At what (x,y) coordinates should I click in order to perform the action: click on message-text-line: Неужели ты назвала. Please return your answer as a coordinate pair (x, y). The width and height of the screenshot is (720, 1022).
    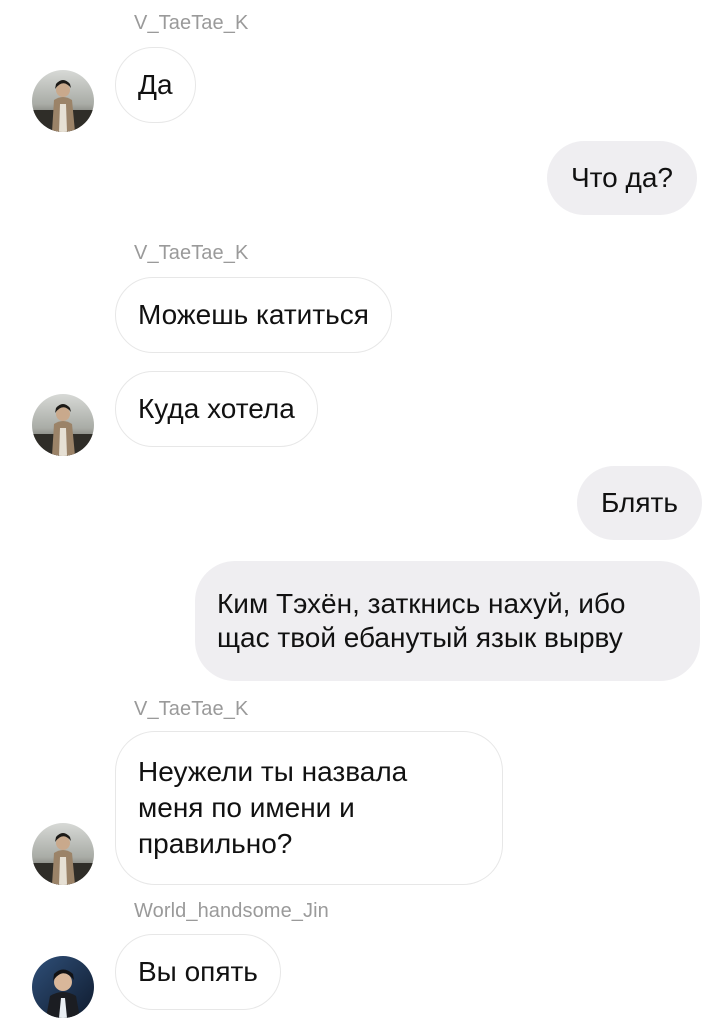
    Looking at the image, I should click on (273, 771).